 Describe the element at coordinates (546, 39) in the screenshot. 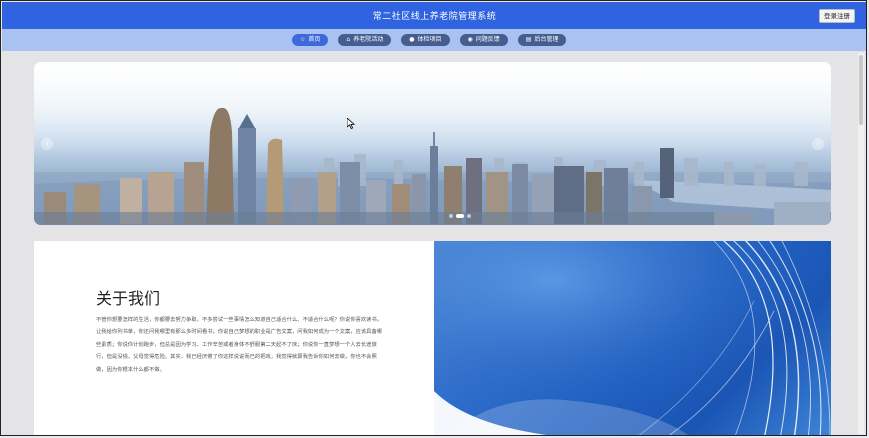

I see `nav-item-label: 后台管理` at that location.